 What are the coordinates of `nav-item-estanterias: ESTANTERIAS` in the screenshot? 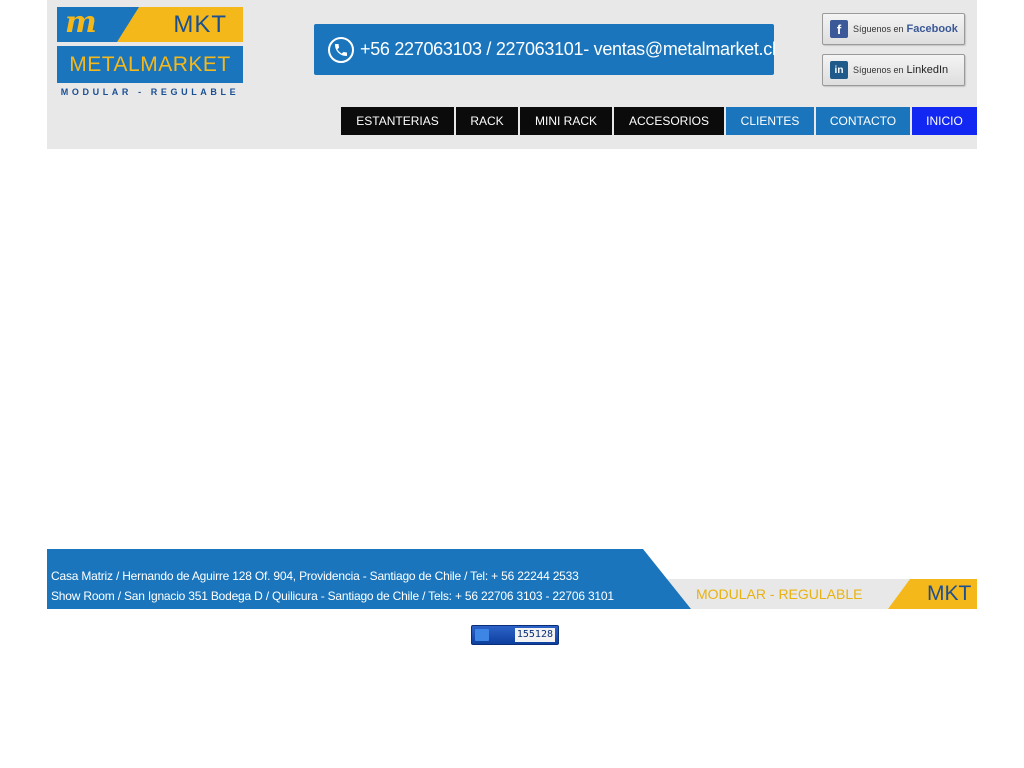 It's located at (397, 121).